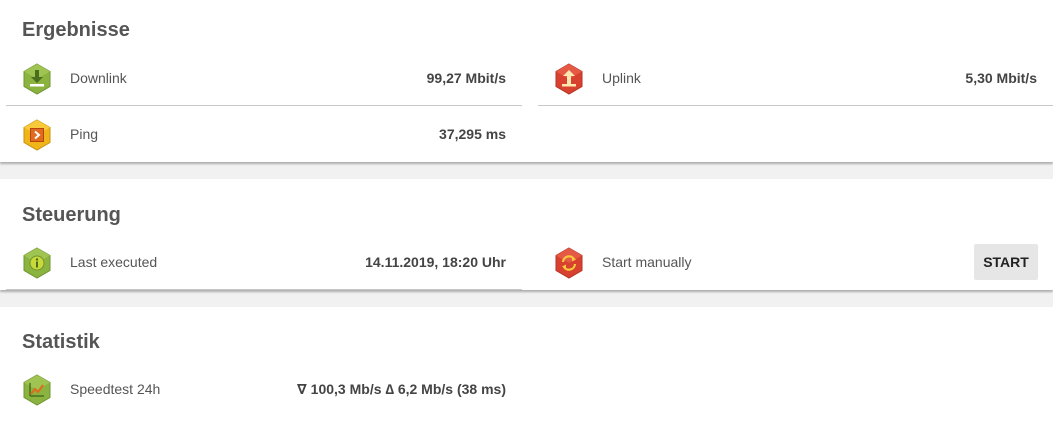 This screenshot has width=1053, height=427. I want to click on downlink-label: Downlink, so click(98, 77).